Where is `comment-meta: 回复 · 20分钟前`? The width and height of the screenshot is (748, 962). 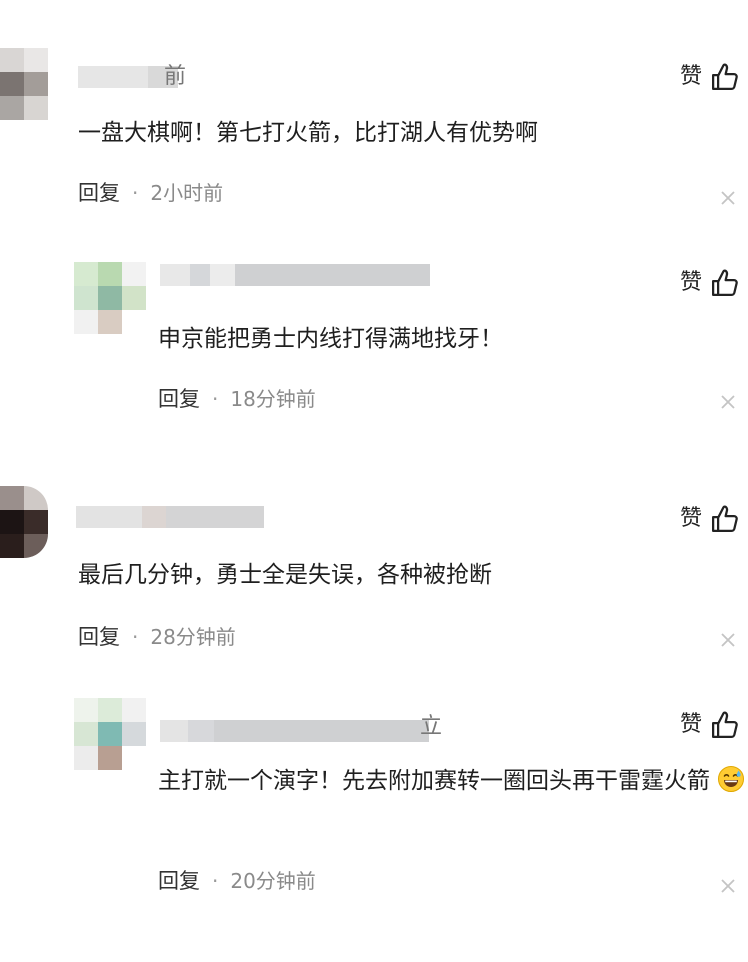 comment-meta: 回复 · 20分钟前 is located at coordinates (237, 881).